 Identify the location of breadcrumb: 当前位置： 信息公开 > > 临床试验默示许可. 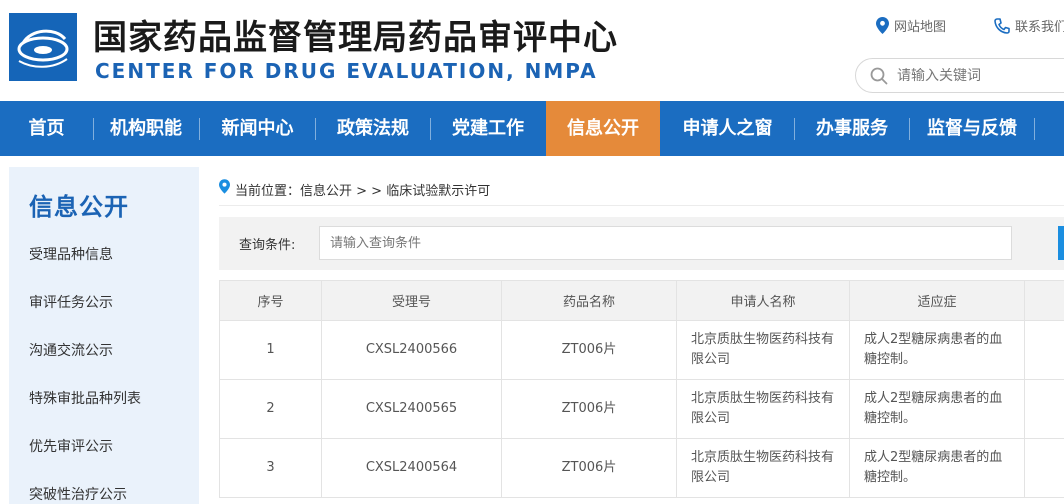
(641, 192).